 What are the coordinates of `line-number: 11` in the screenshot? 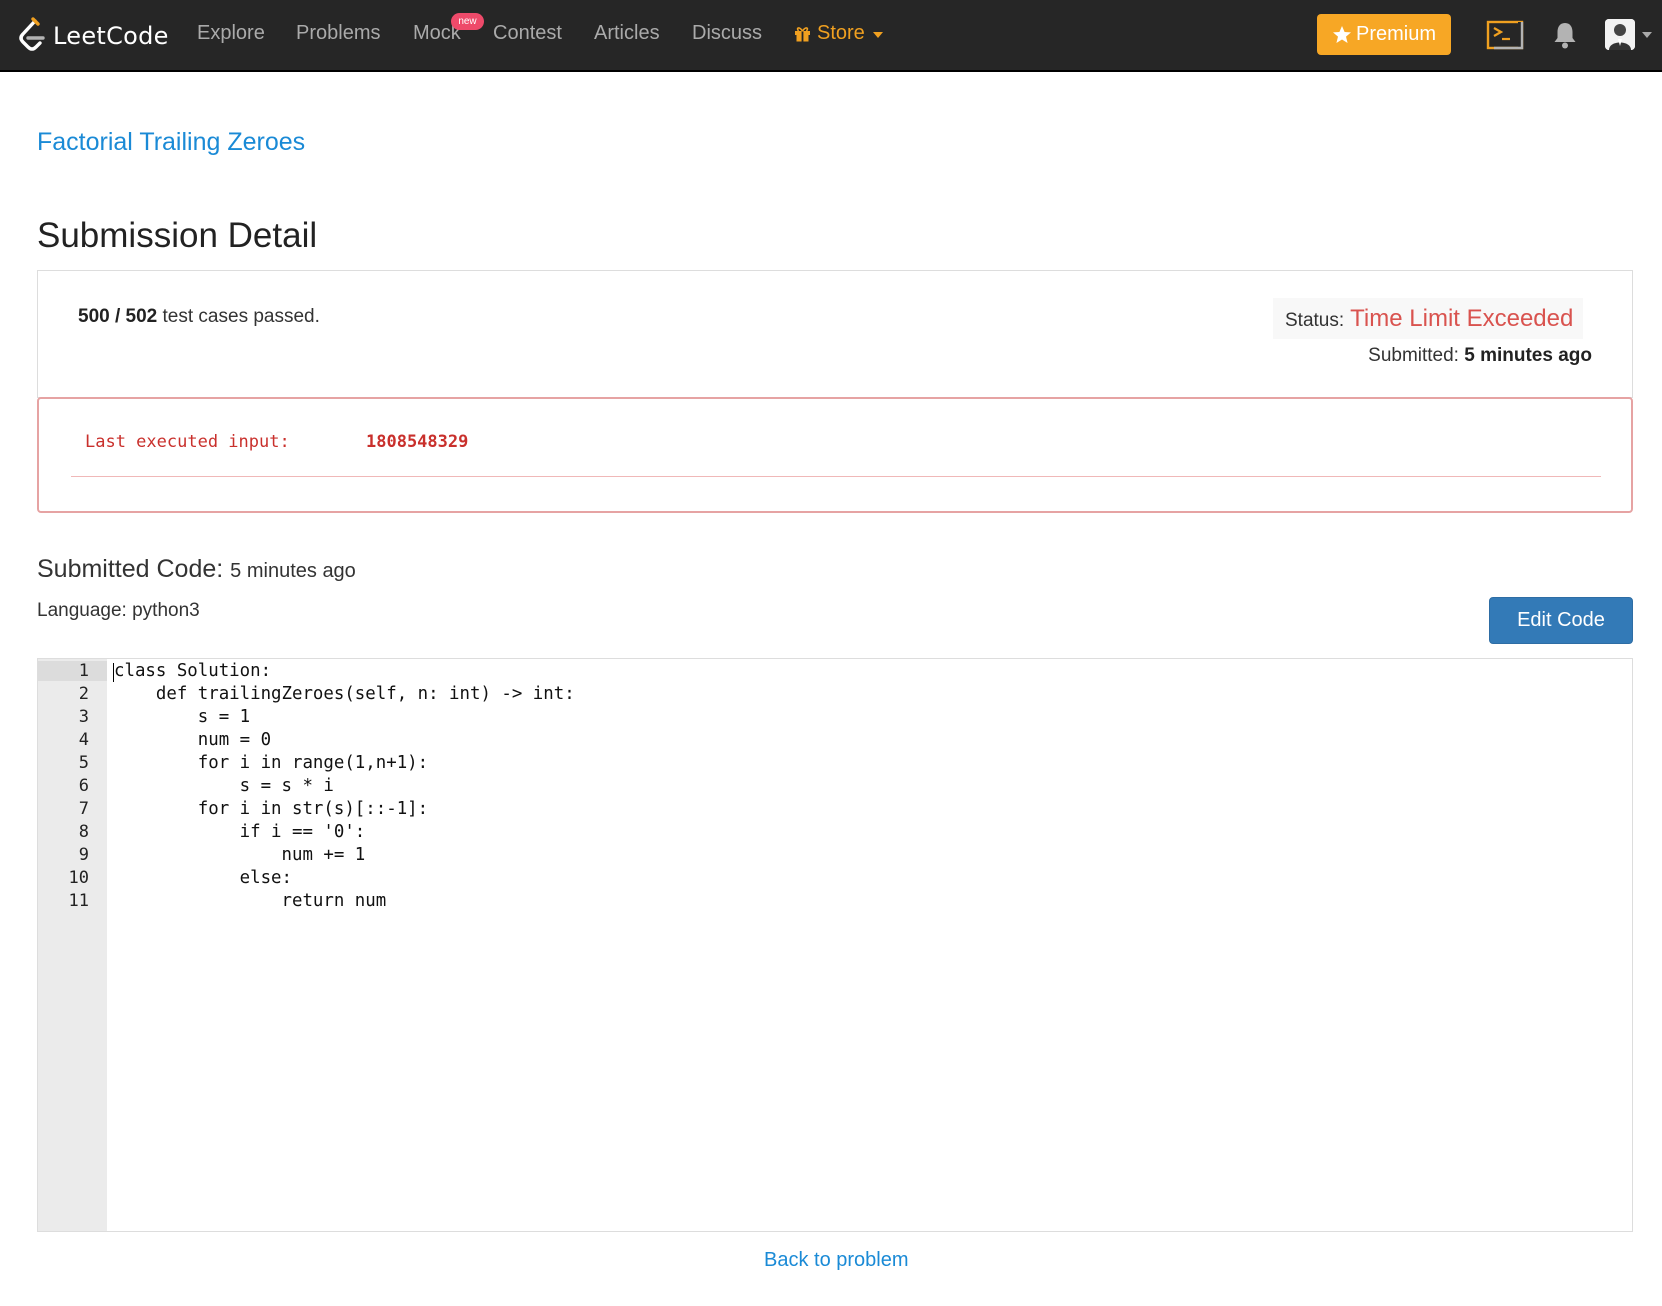 It's located at (78, 901).